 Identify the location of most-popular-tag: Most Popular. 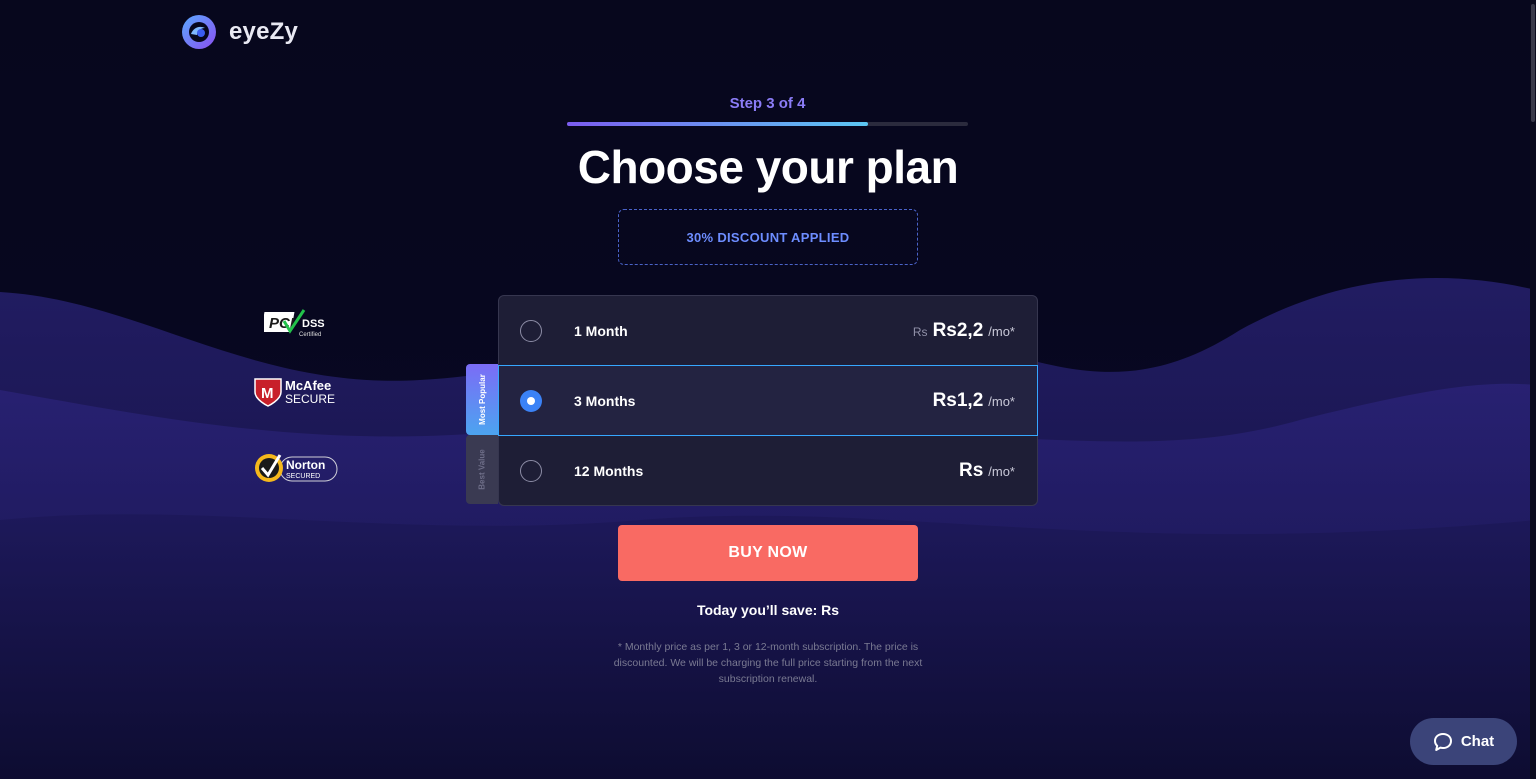
(482, 399).